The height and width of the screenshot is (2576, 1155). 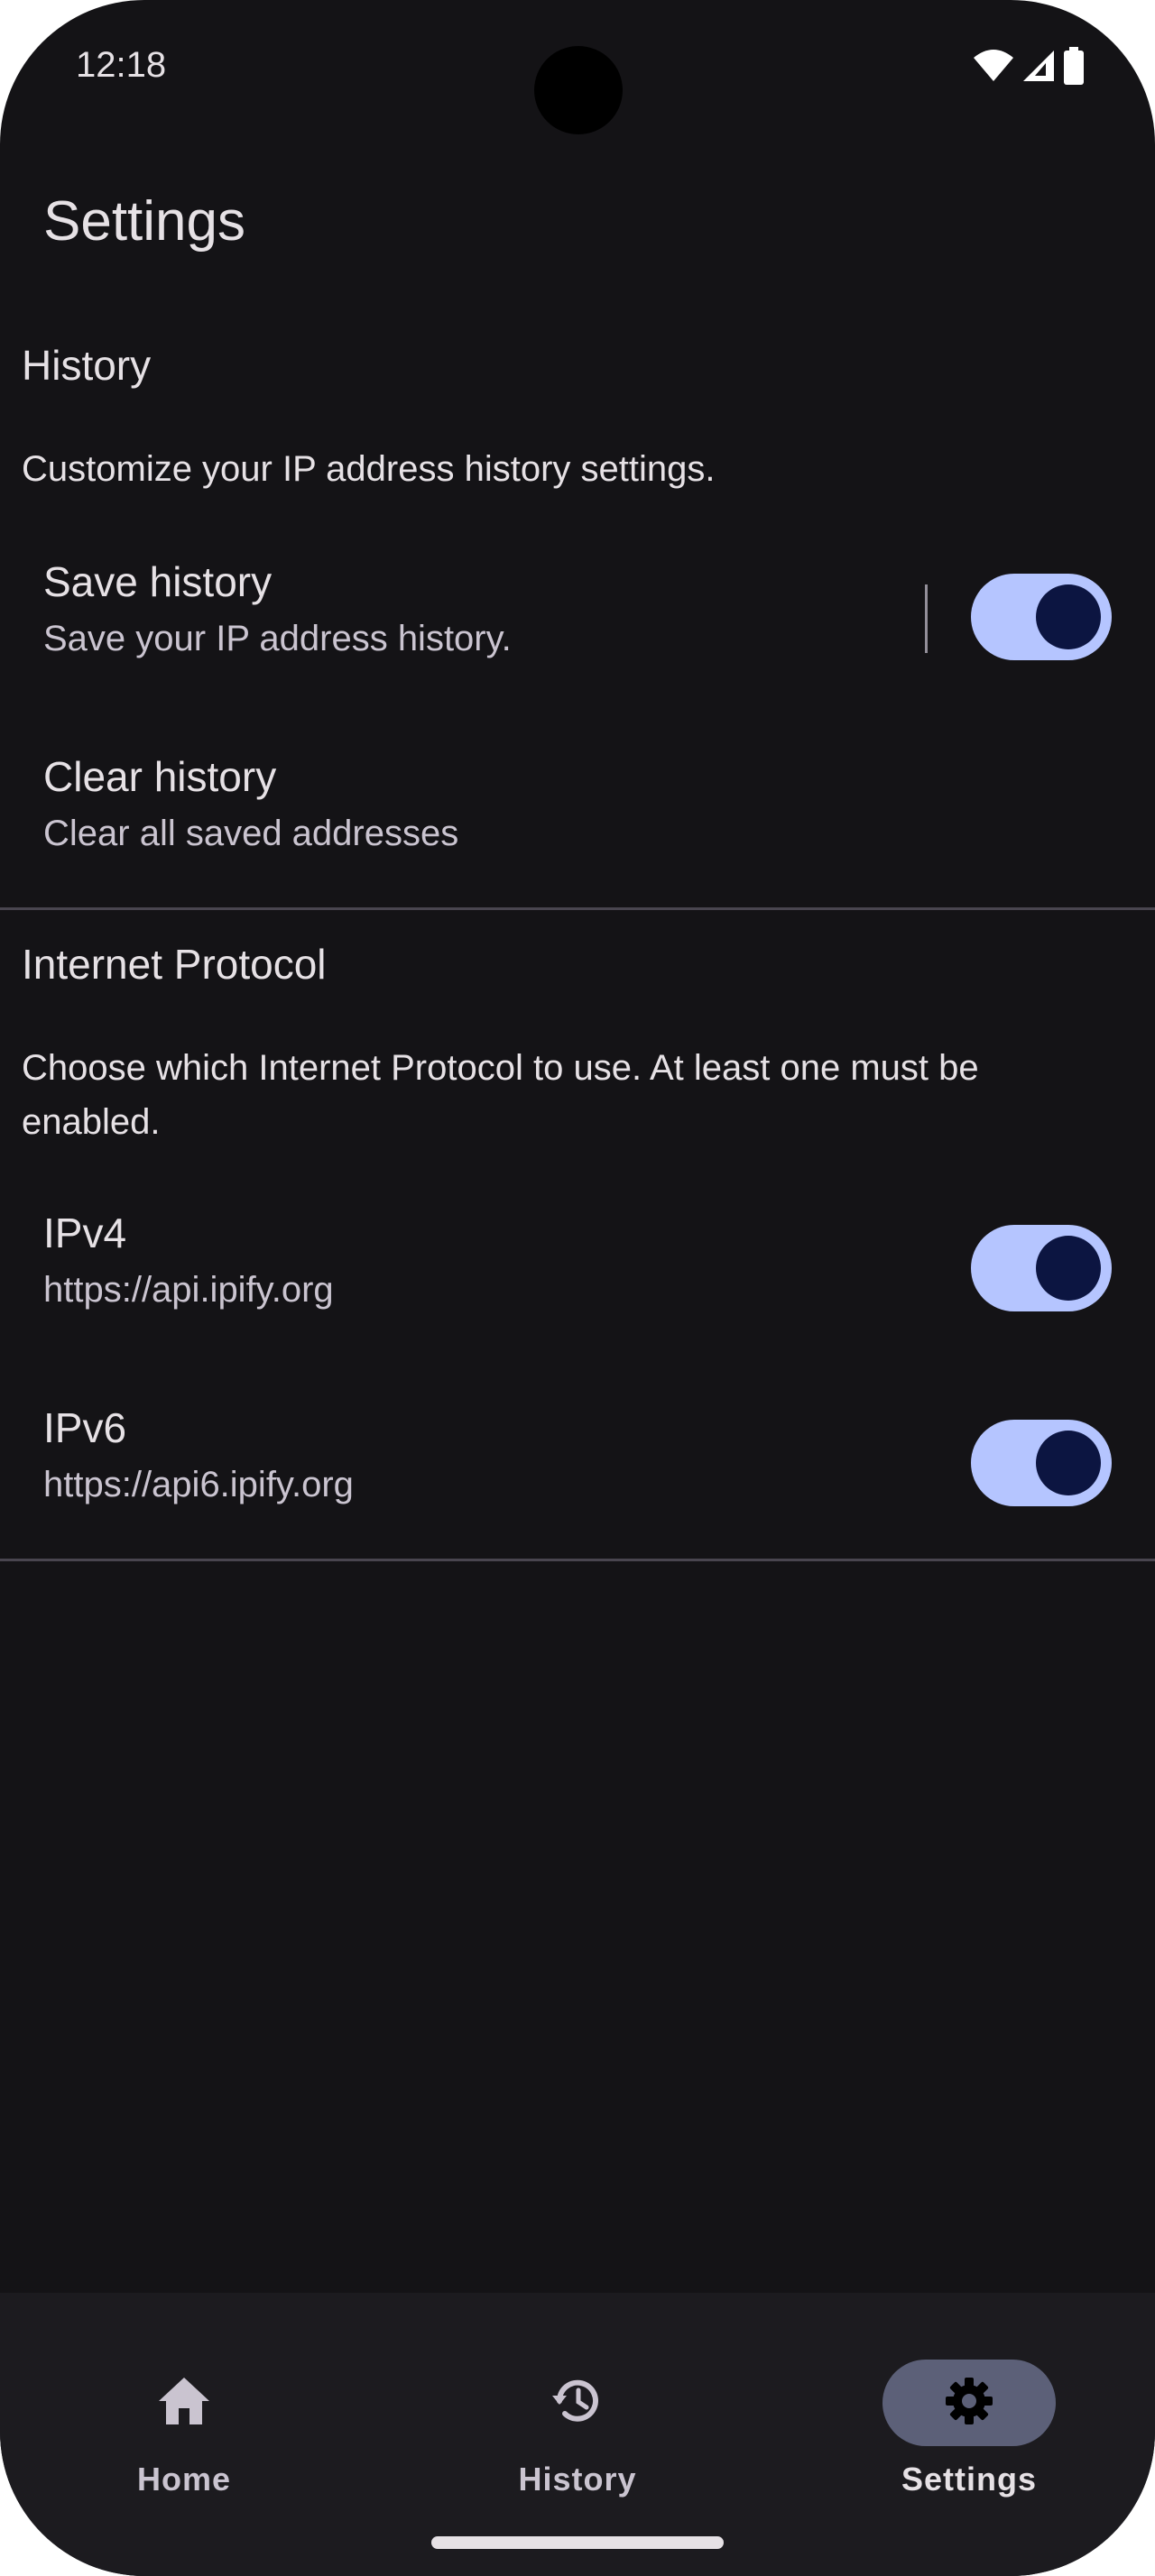 I want to click on ipv4-switch, so click(x=1041, y=1268).